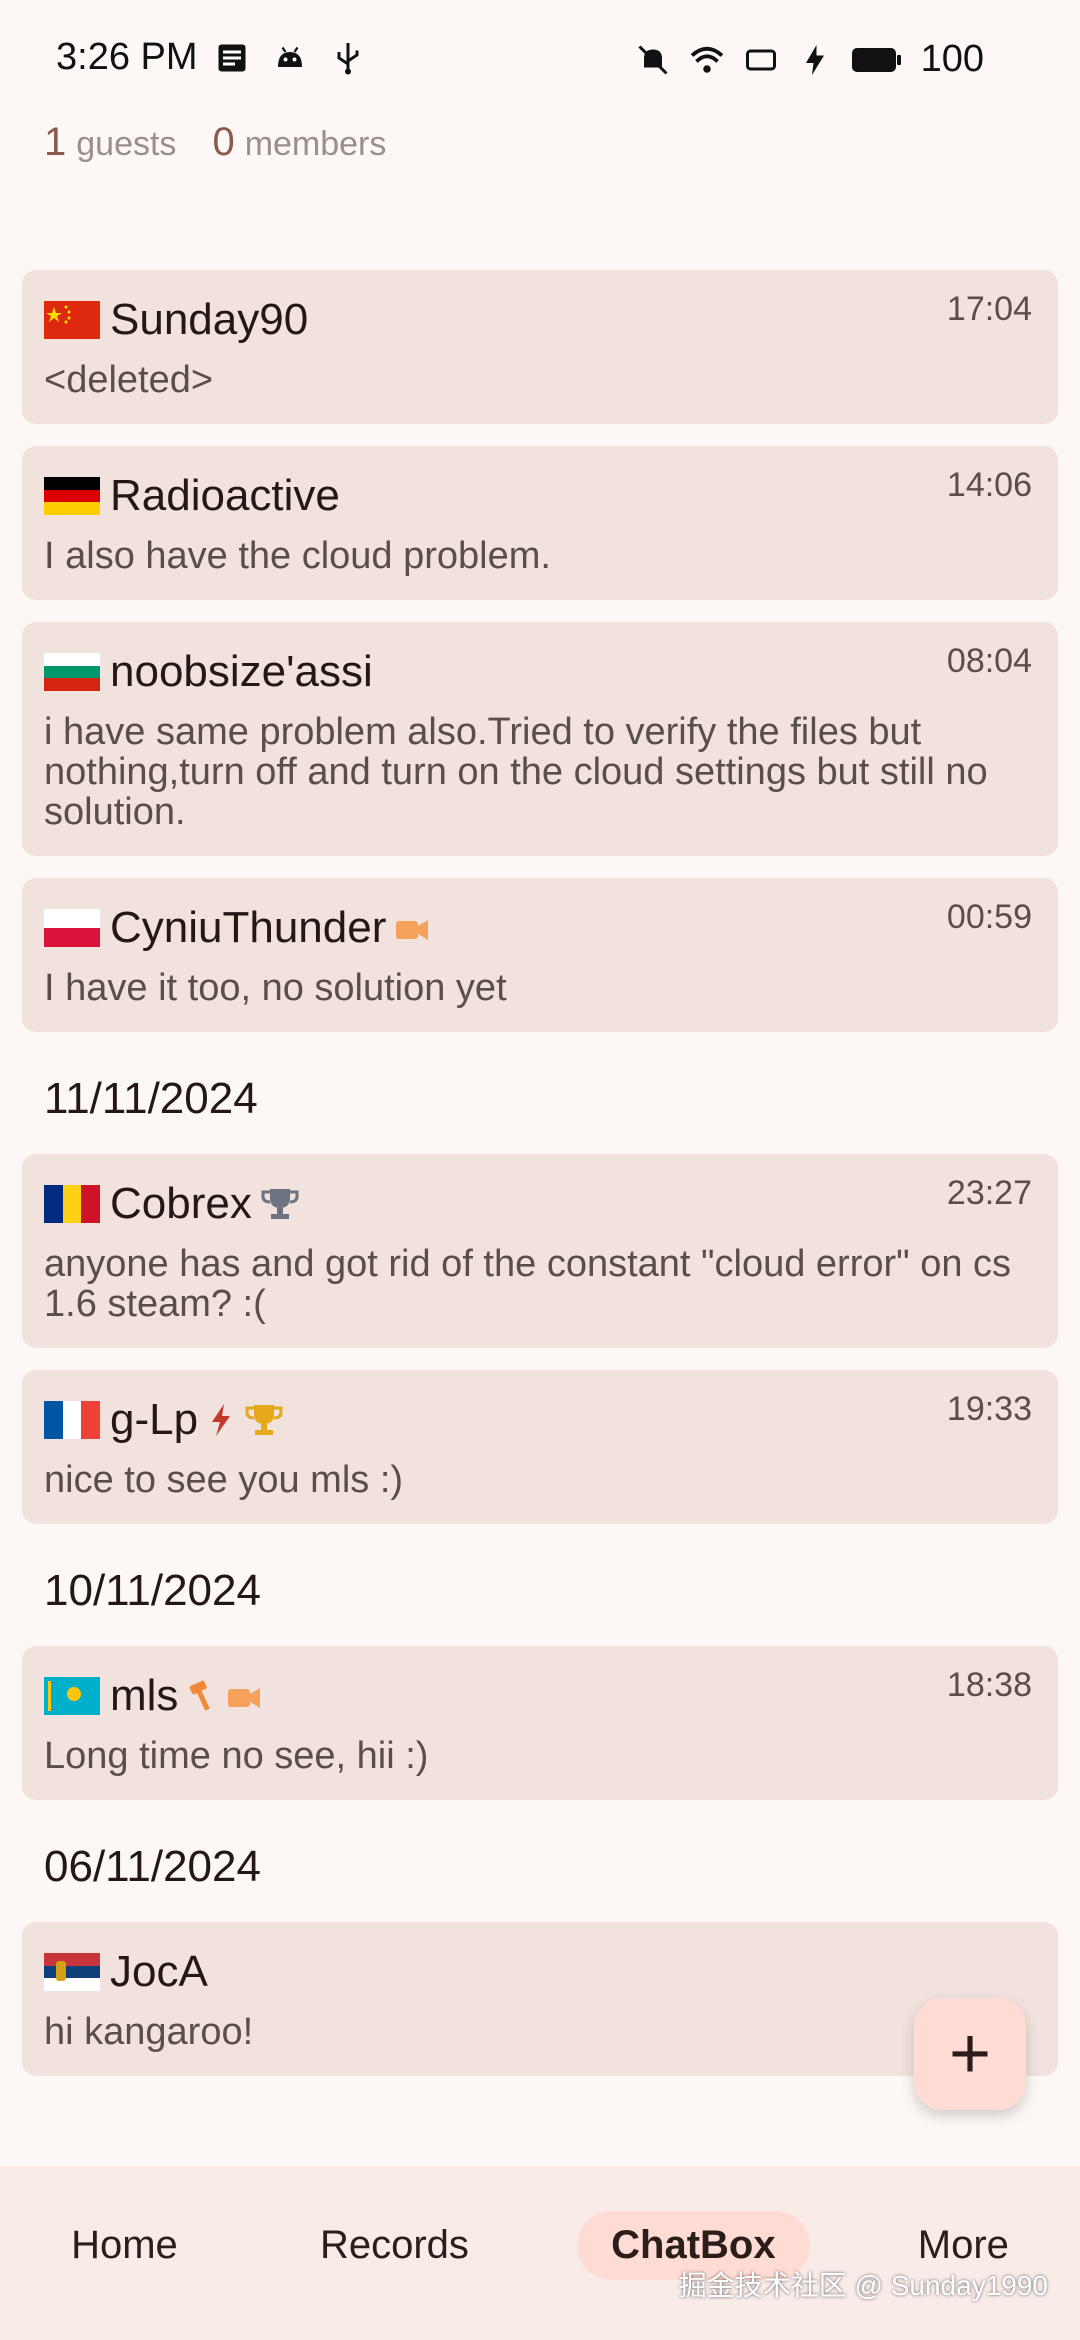  What do you see at coordinates (181, 1204) in the screenshot?
I see `message-author: Cobrex` at bounding box center [181, 1204].